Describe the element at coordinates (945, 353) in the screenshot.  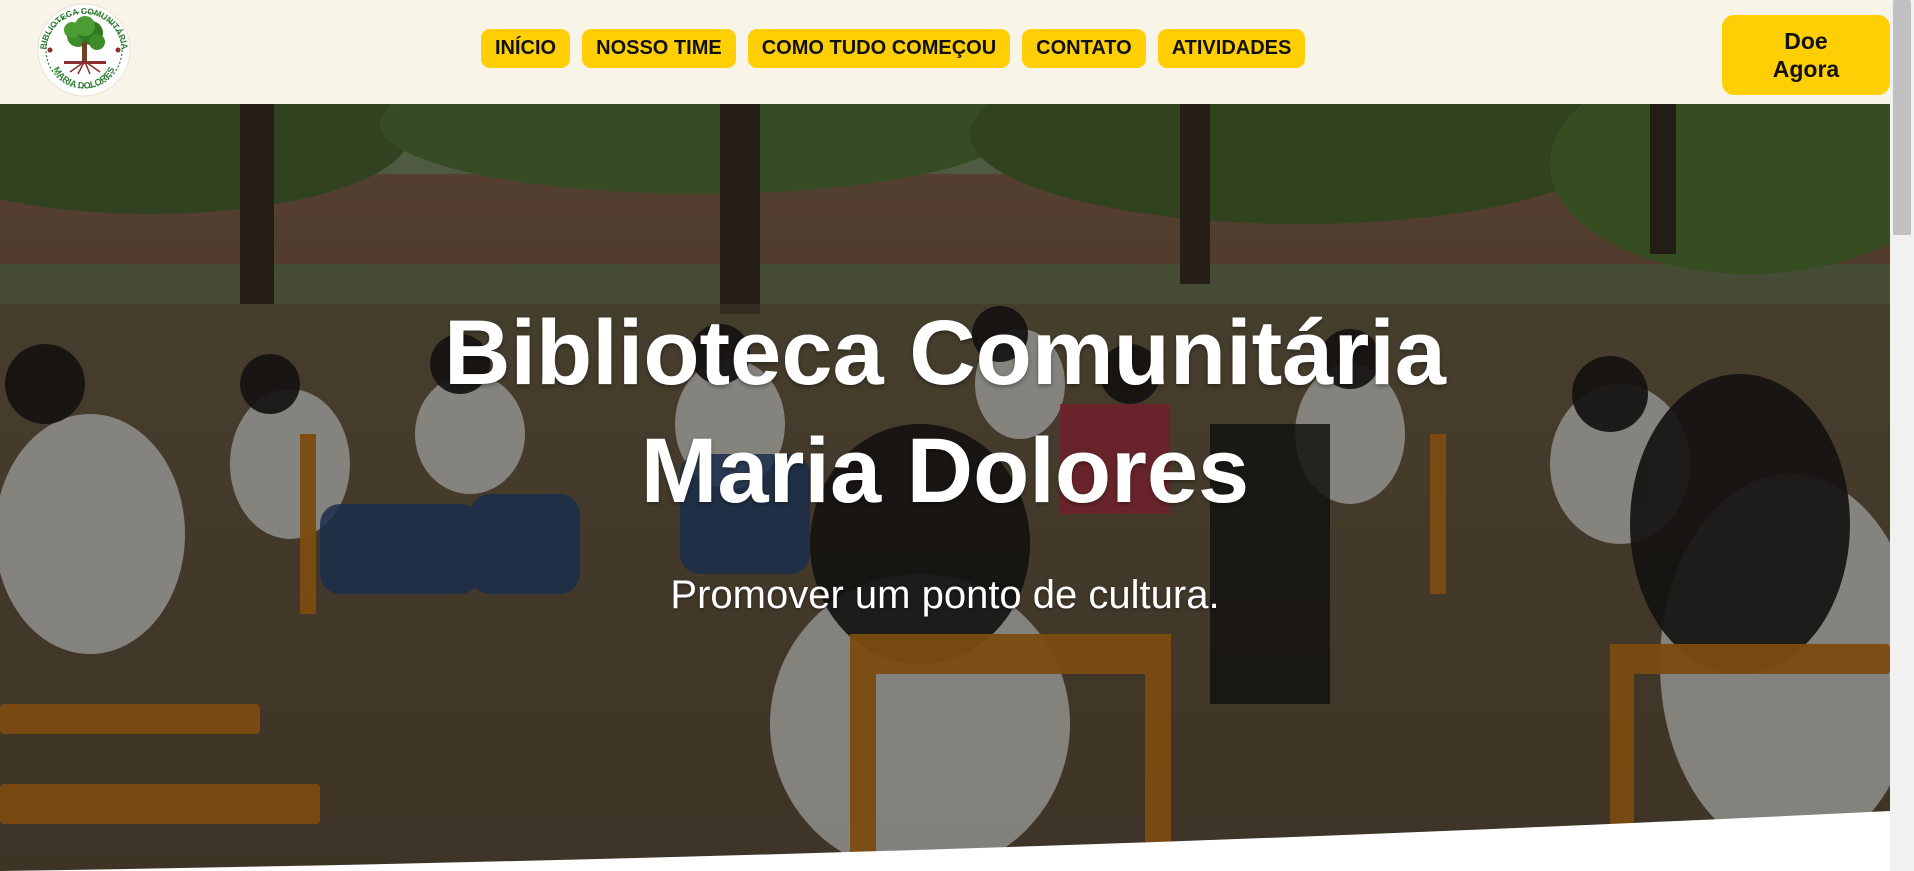
I see `hero-title-line1: Biblioteca Comunitária` at that location.